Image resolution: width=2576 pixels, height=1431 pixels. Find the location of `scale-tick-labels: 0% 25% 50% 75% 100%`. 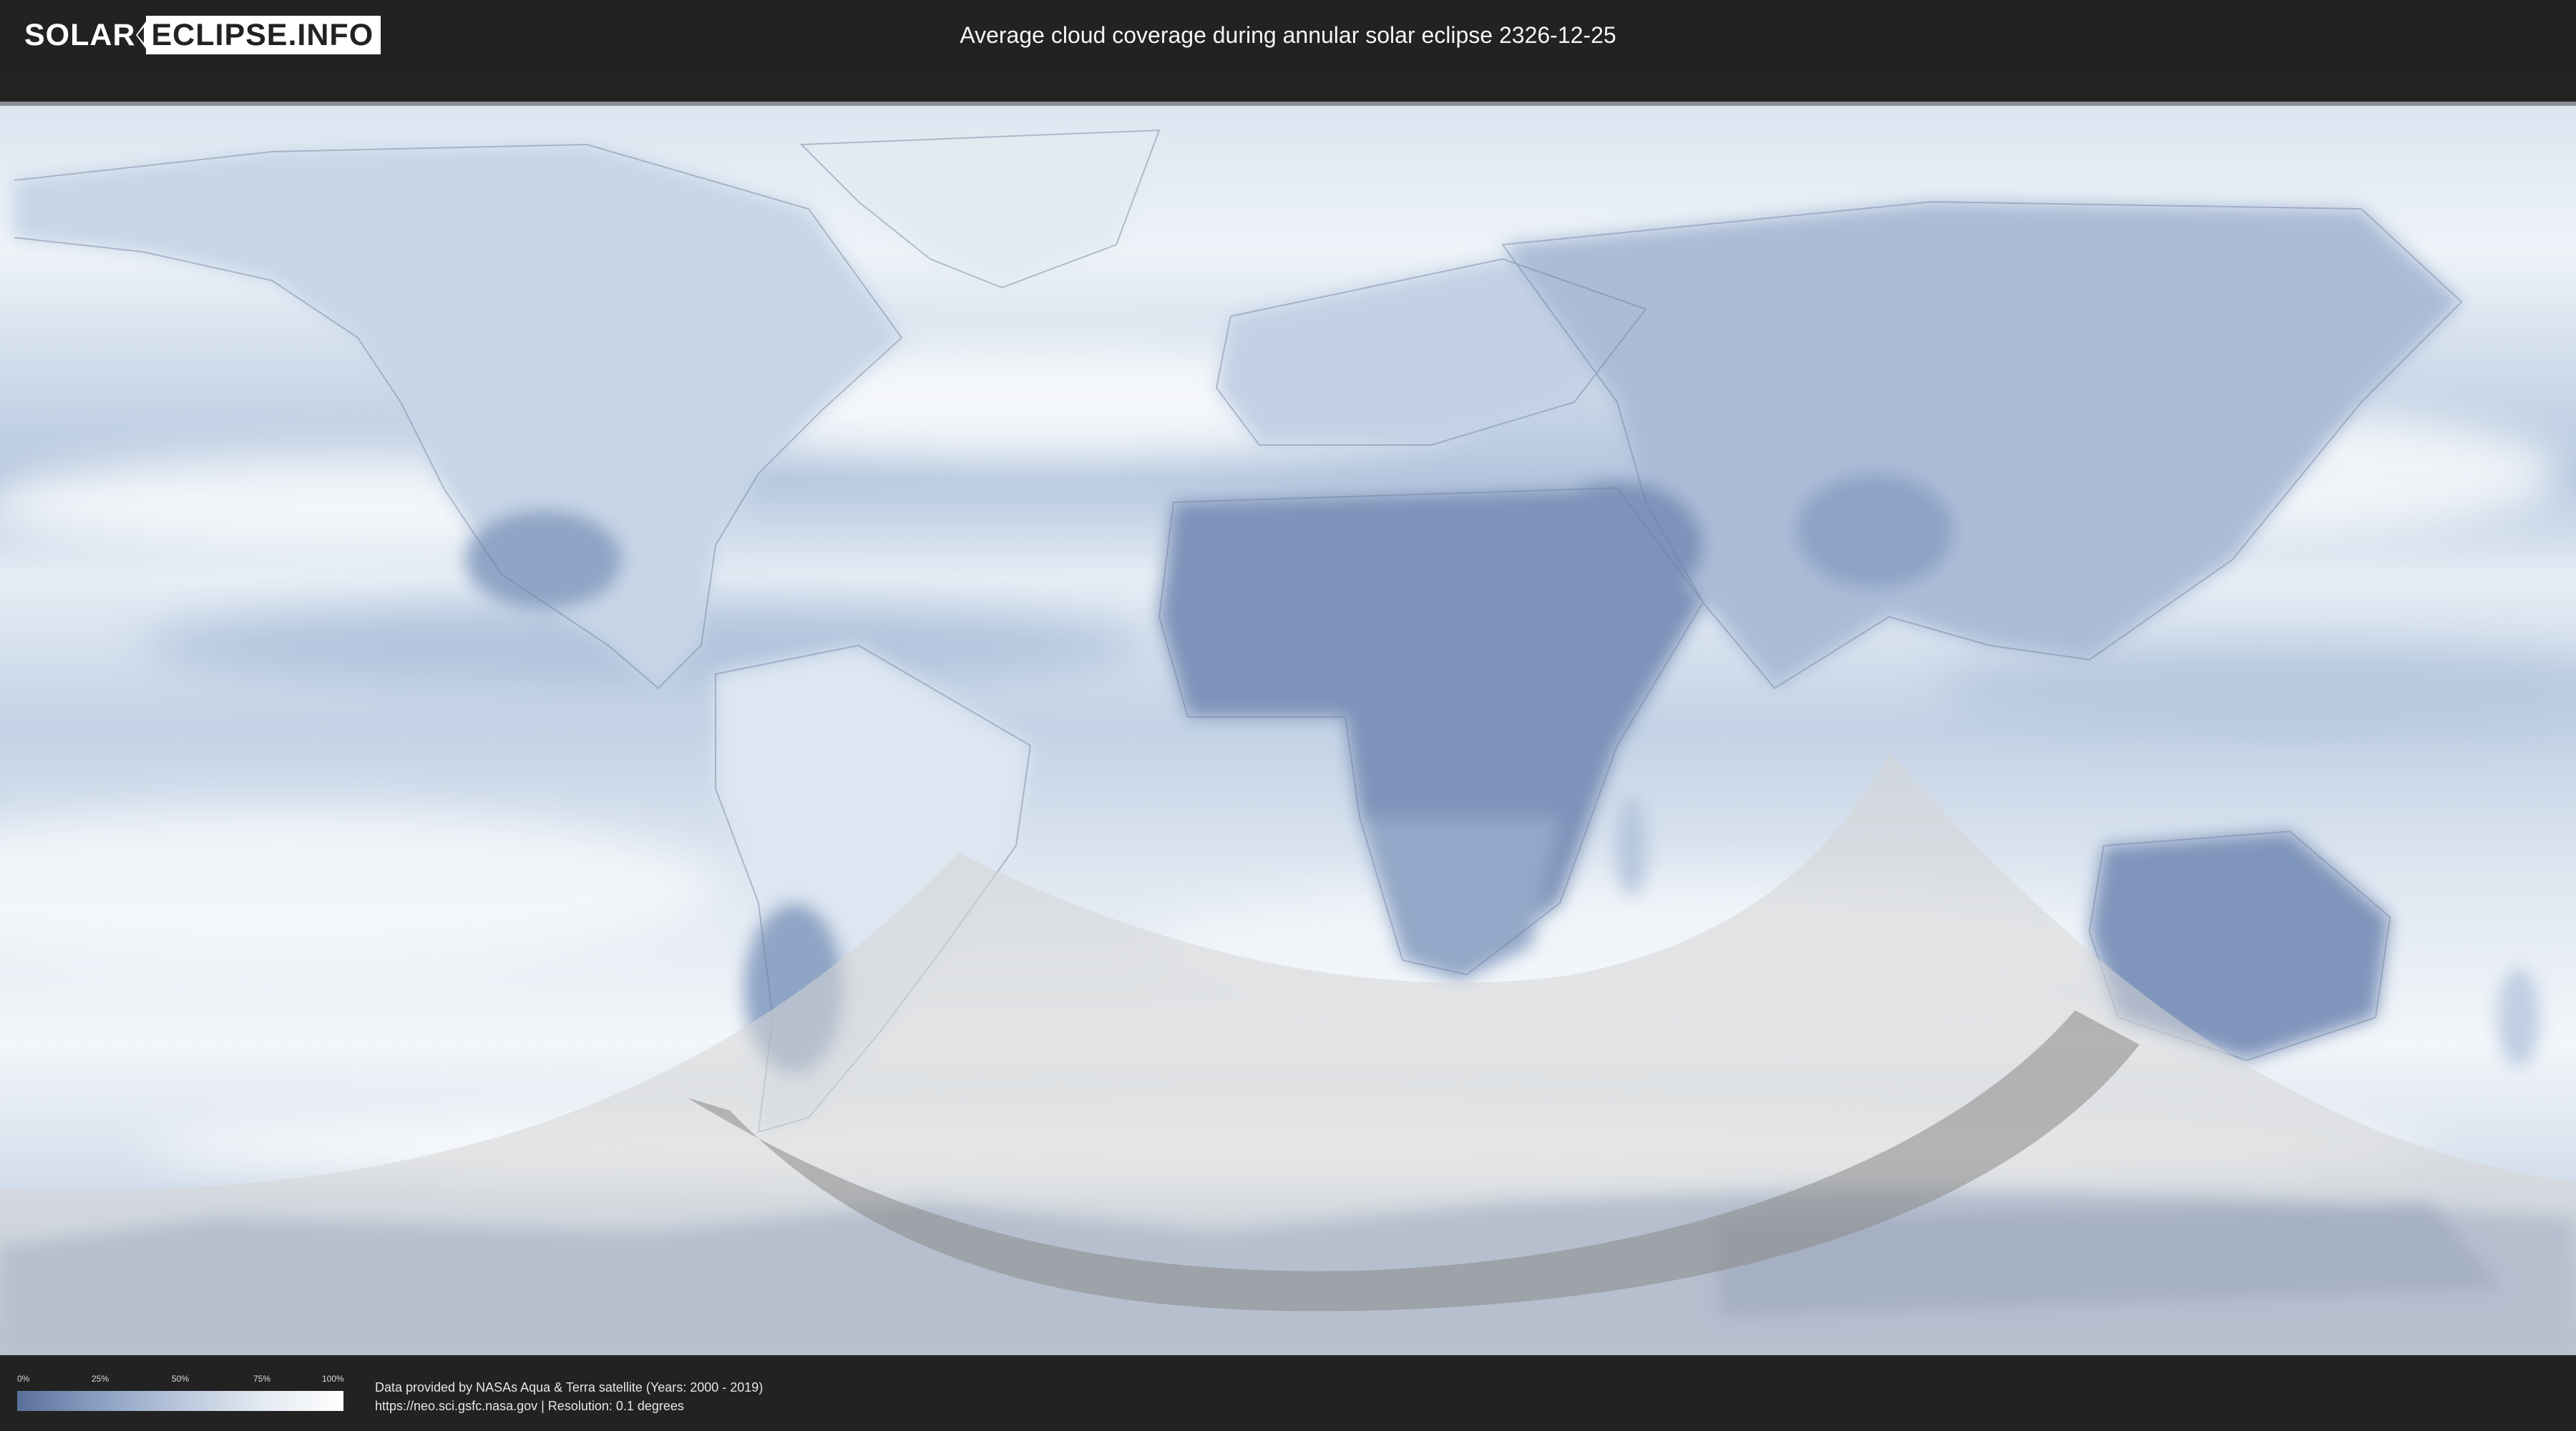

scale-tick-labels: 0% 25% 50% 75% 100% is located at coordinates (180, 1381).